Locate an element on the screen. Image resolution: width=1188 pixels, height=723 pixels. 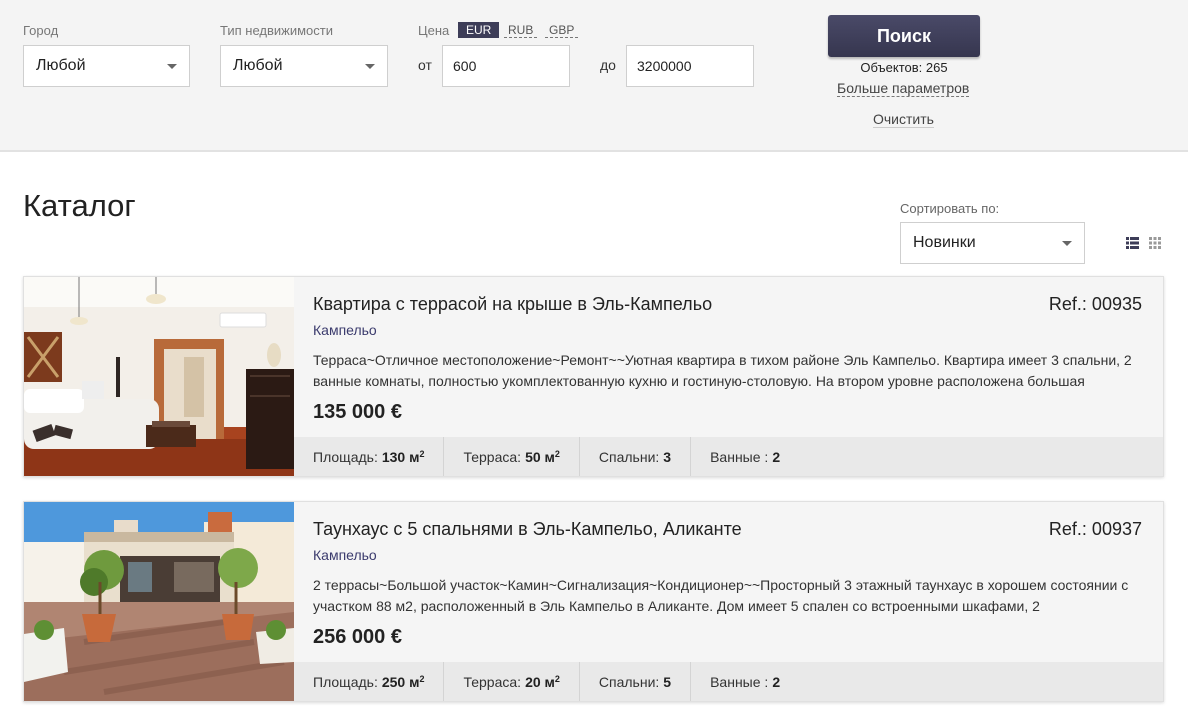
spec-area: Площадь: 250 м2 is located at coordinates (369, 681).